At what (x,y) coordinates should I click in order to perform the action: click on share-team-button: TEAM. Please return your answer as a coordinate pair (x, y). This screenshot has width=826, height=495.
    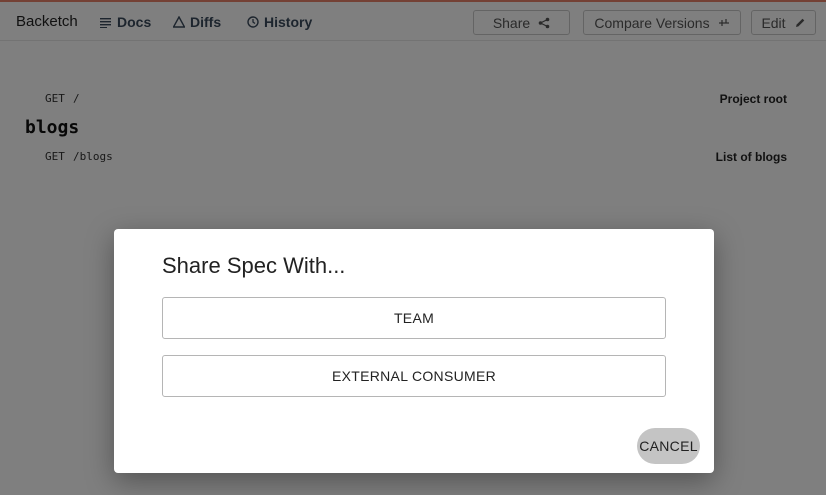
    Looking at the image, I should click on (414, 318).